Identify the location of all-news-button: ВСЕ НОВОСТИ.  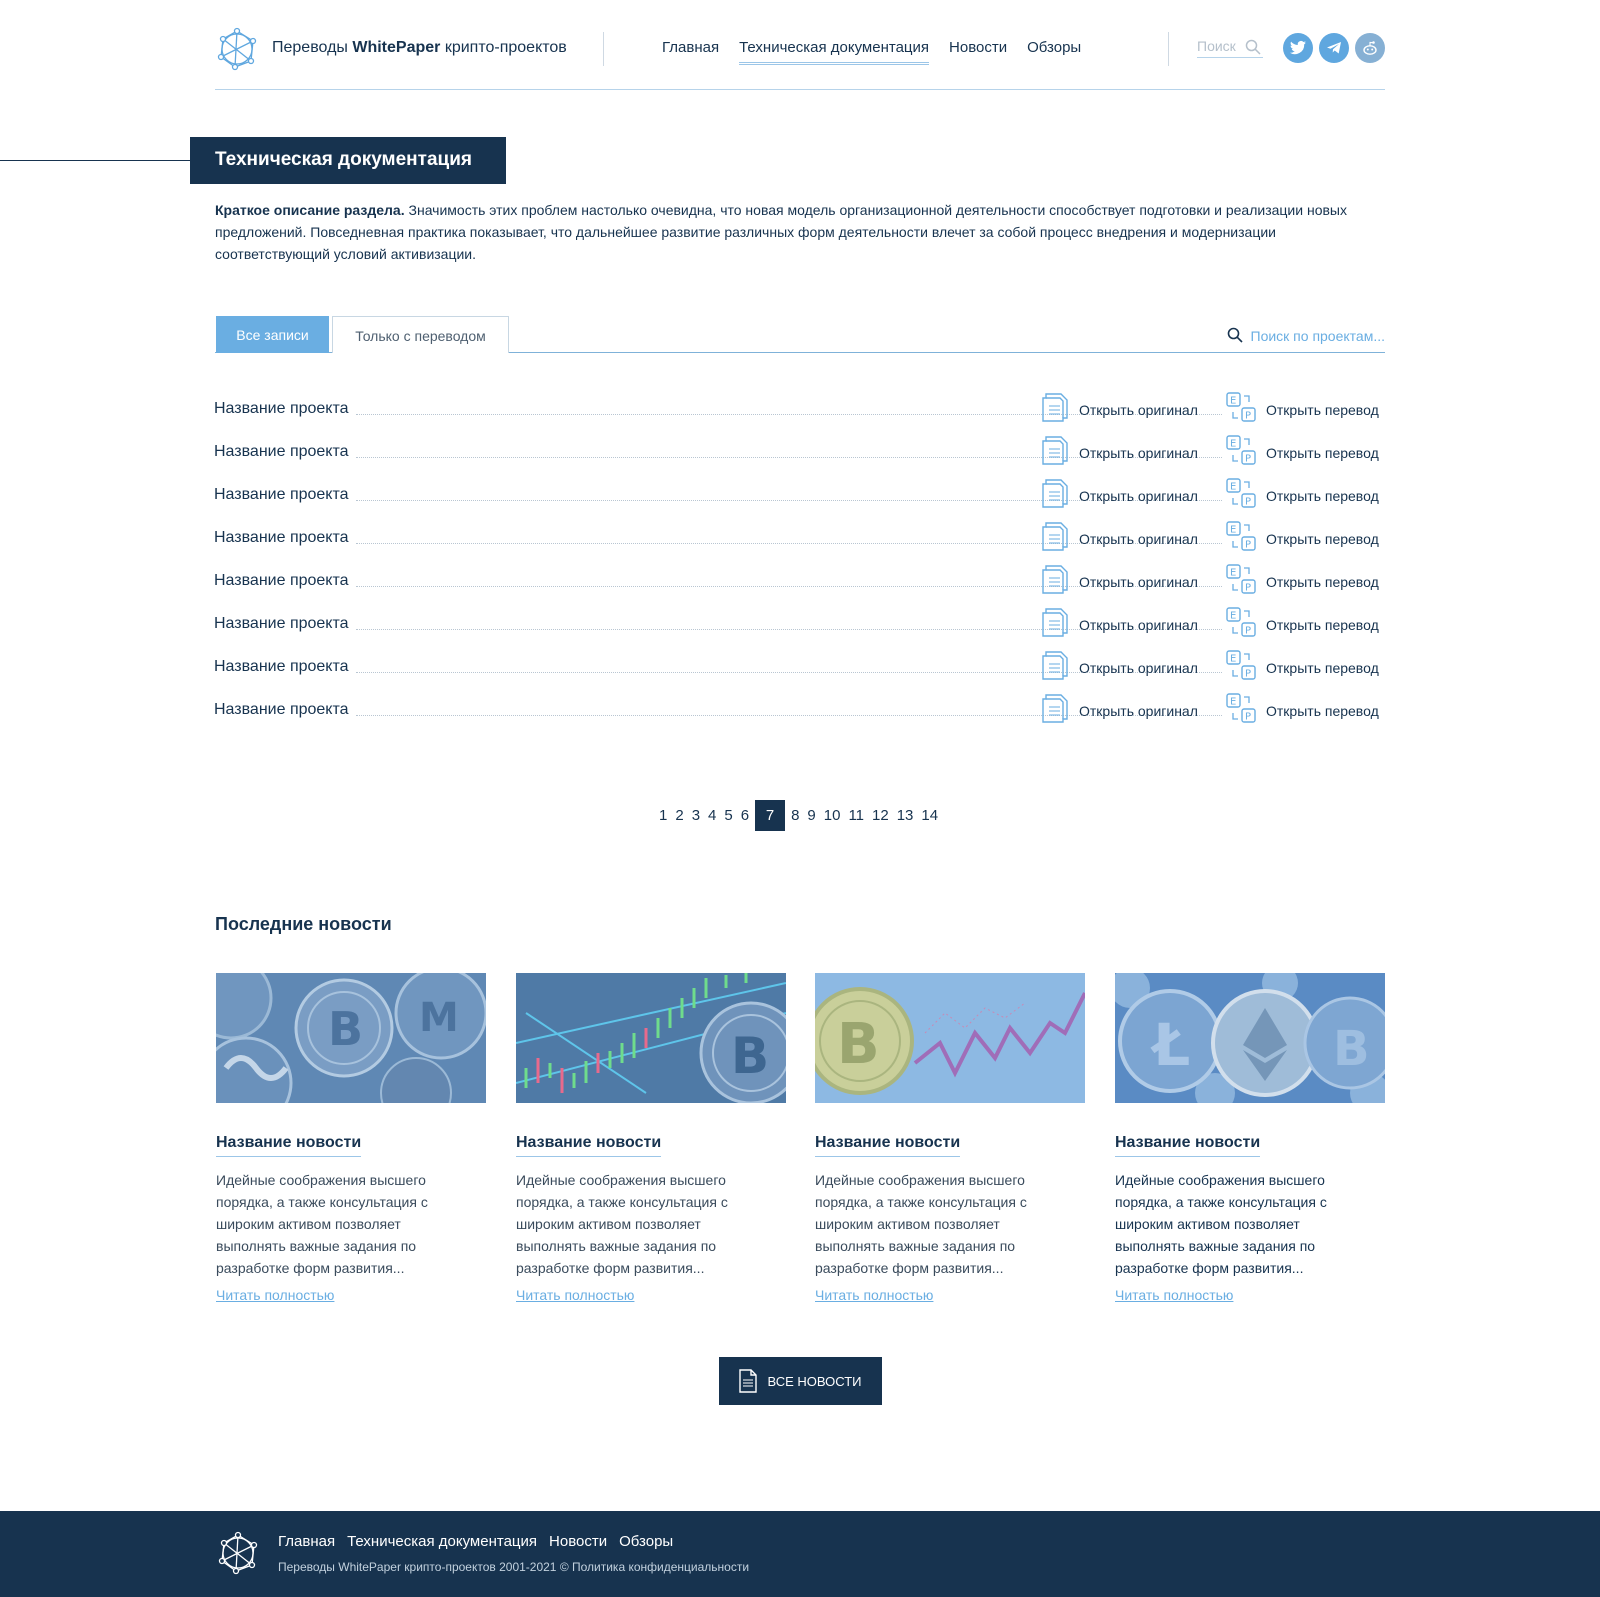
(800, 1381).